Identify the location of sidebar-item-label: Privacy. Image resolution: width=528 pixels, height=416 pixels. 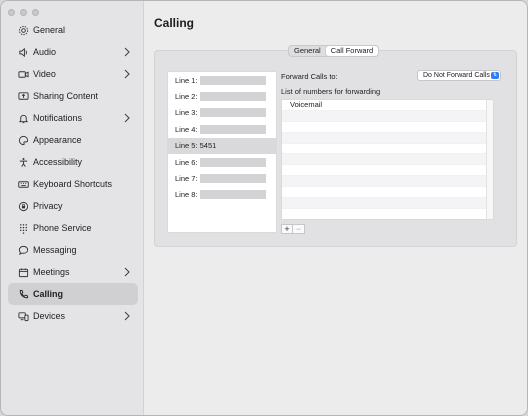
(48, 206).